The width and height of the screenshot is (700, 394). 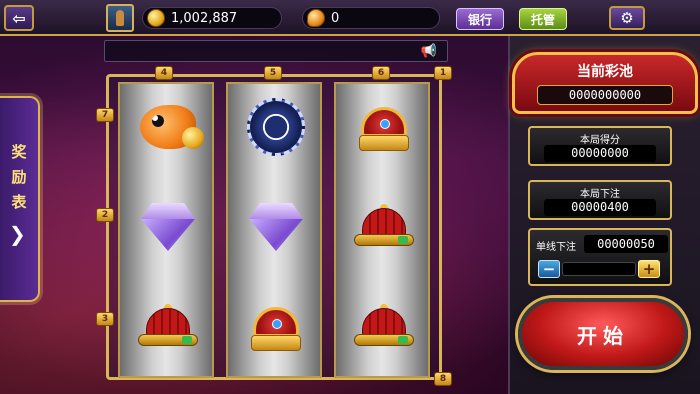 I want to click on gear-icon: ⚙, so click(x=627, y=18).